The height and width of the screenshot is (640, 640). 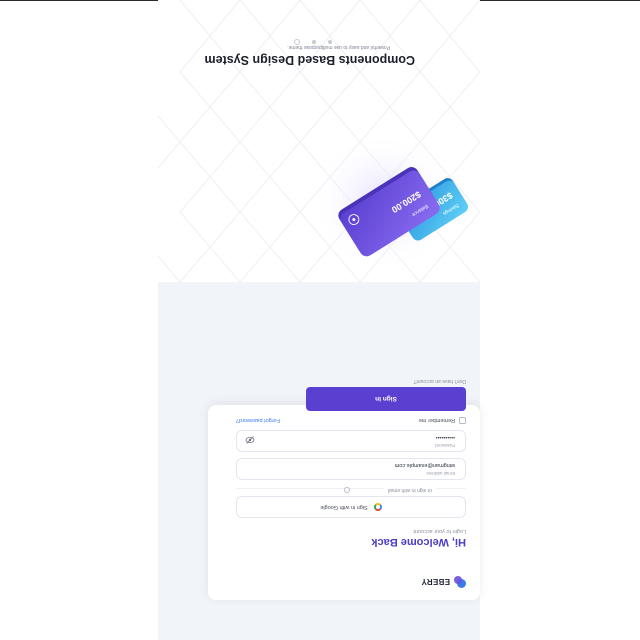 I want to click on divider-circle, so click(x=347, y=490).